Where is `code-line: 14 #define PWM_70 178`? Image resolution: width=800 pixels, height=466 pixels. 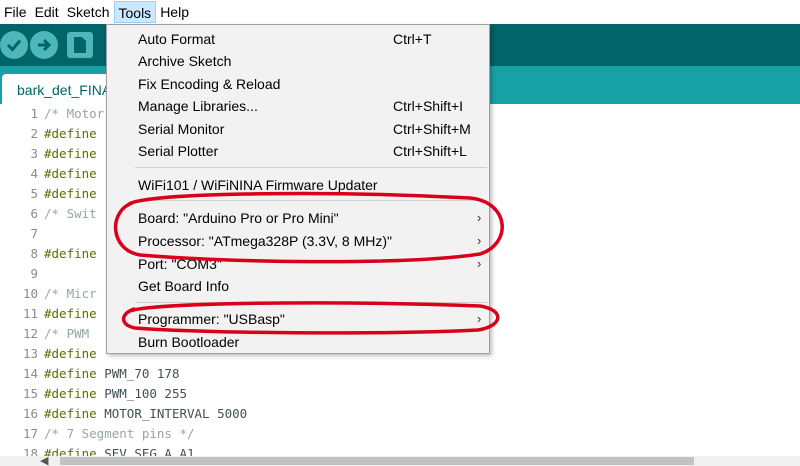
code-line: 14 #define PWM_70 178 is located at coordinates (400, 374).